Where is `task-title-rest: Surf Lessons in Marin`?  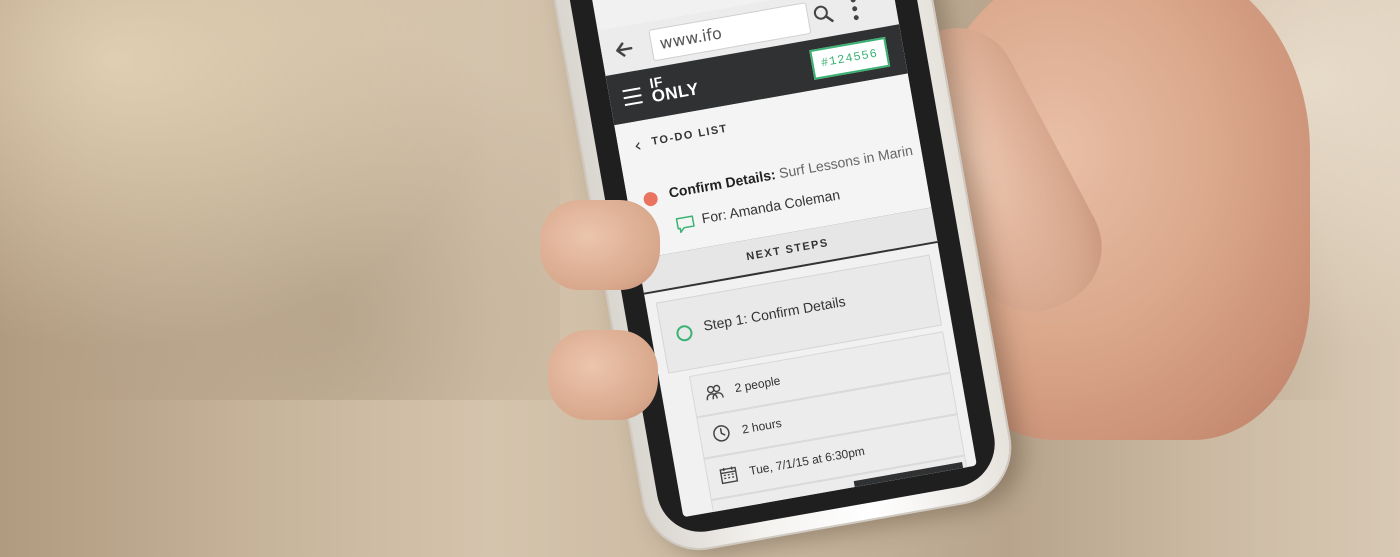
task-title-rest: Surf Lessons in Marin is located at coordinates (843, 161).